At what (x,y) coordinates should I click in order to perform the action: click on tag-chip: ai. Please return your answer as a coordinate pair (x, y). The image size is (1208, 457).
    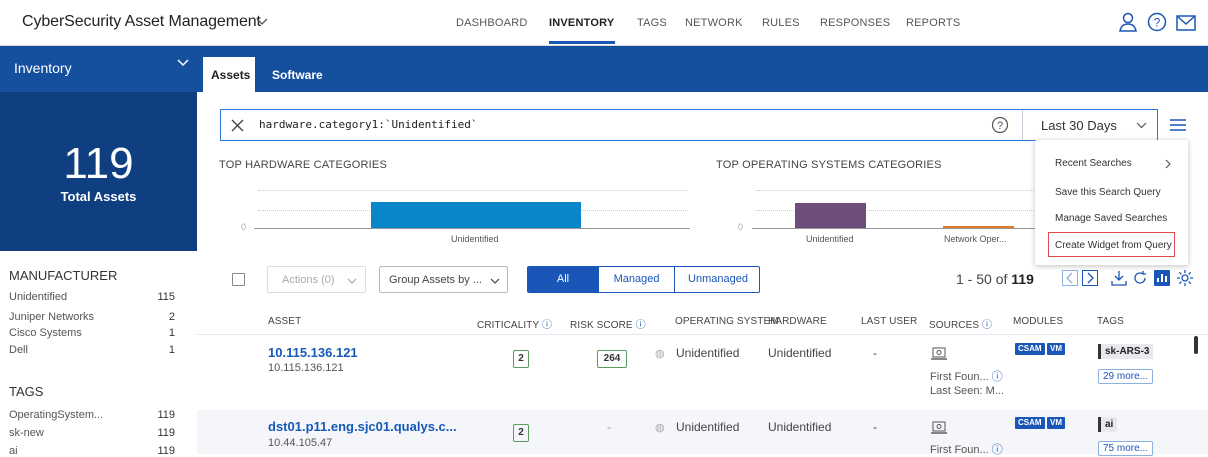
    Looking at the image, I should click on (1108, 424).